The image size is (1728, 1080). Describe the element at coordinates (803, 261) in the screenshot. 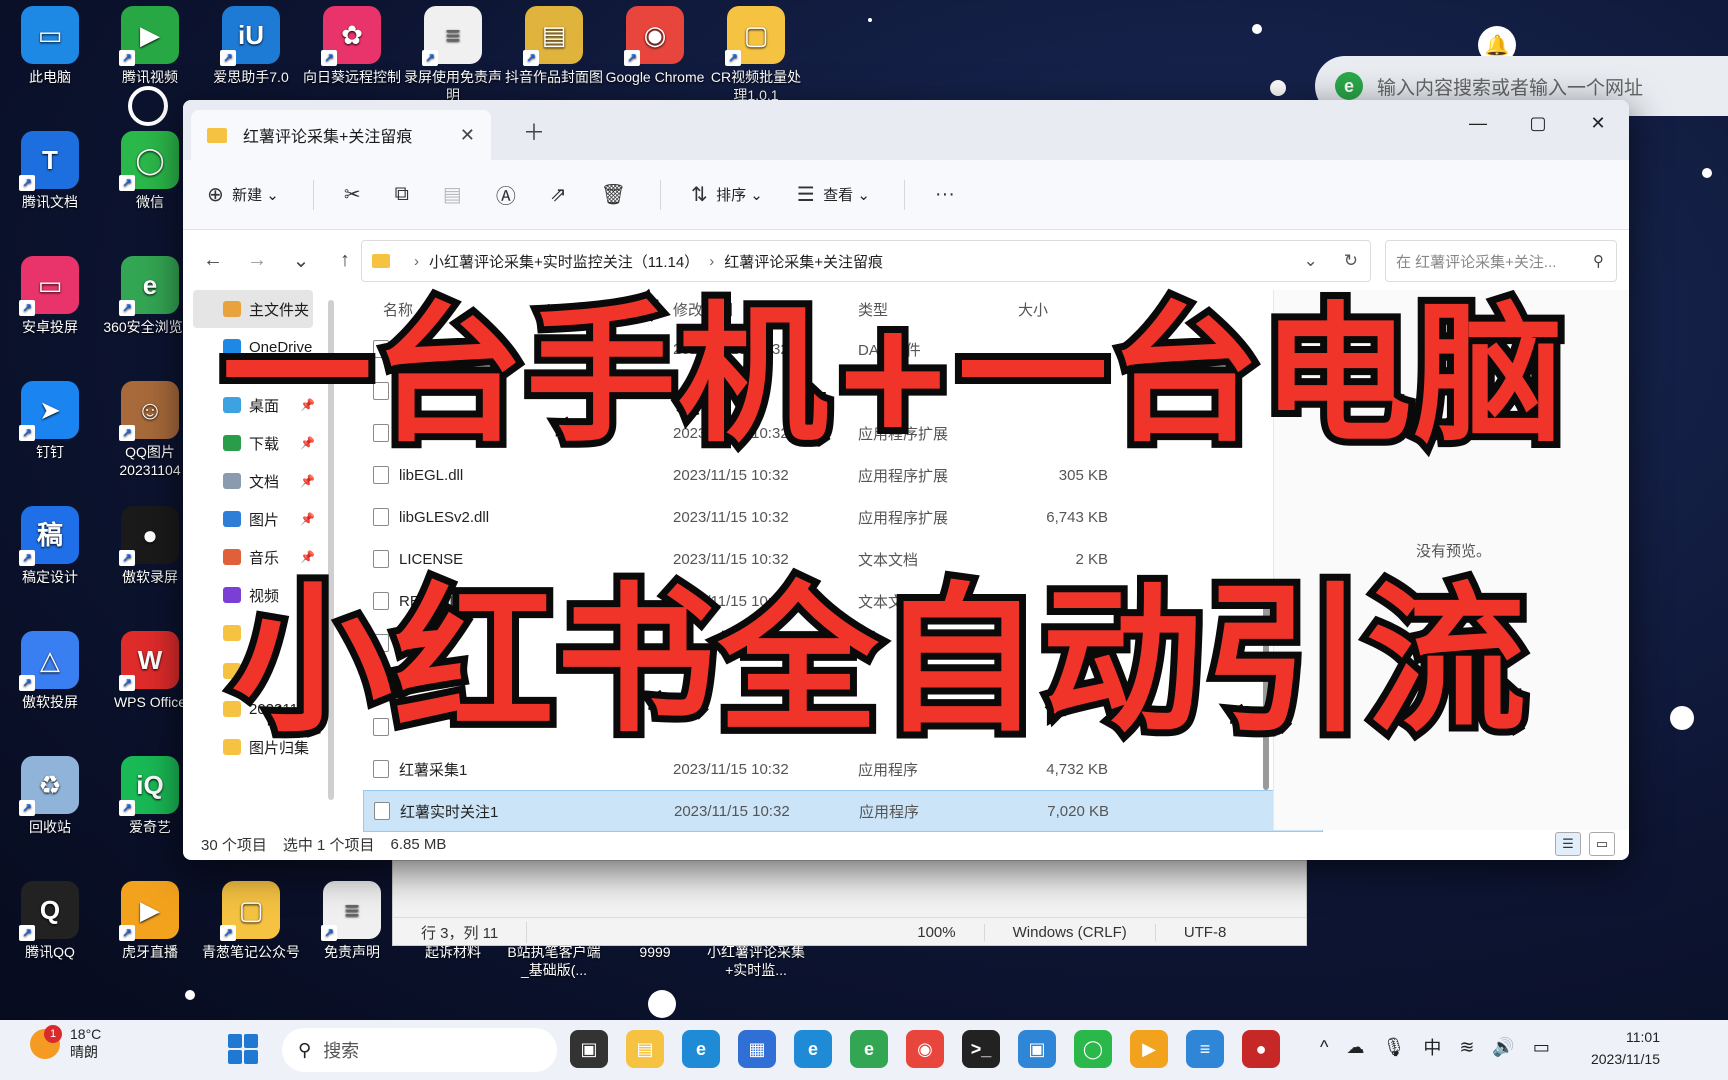

I see `breadcrumb-current: 红薯评论采集+关注留痕` at that location.